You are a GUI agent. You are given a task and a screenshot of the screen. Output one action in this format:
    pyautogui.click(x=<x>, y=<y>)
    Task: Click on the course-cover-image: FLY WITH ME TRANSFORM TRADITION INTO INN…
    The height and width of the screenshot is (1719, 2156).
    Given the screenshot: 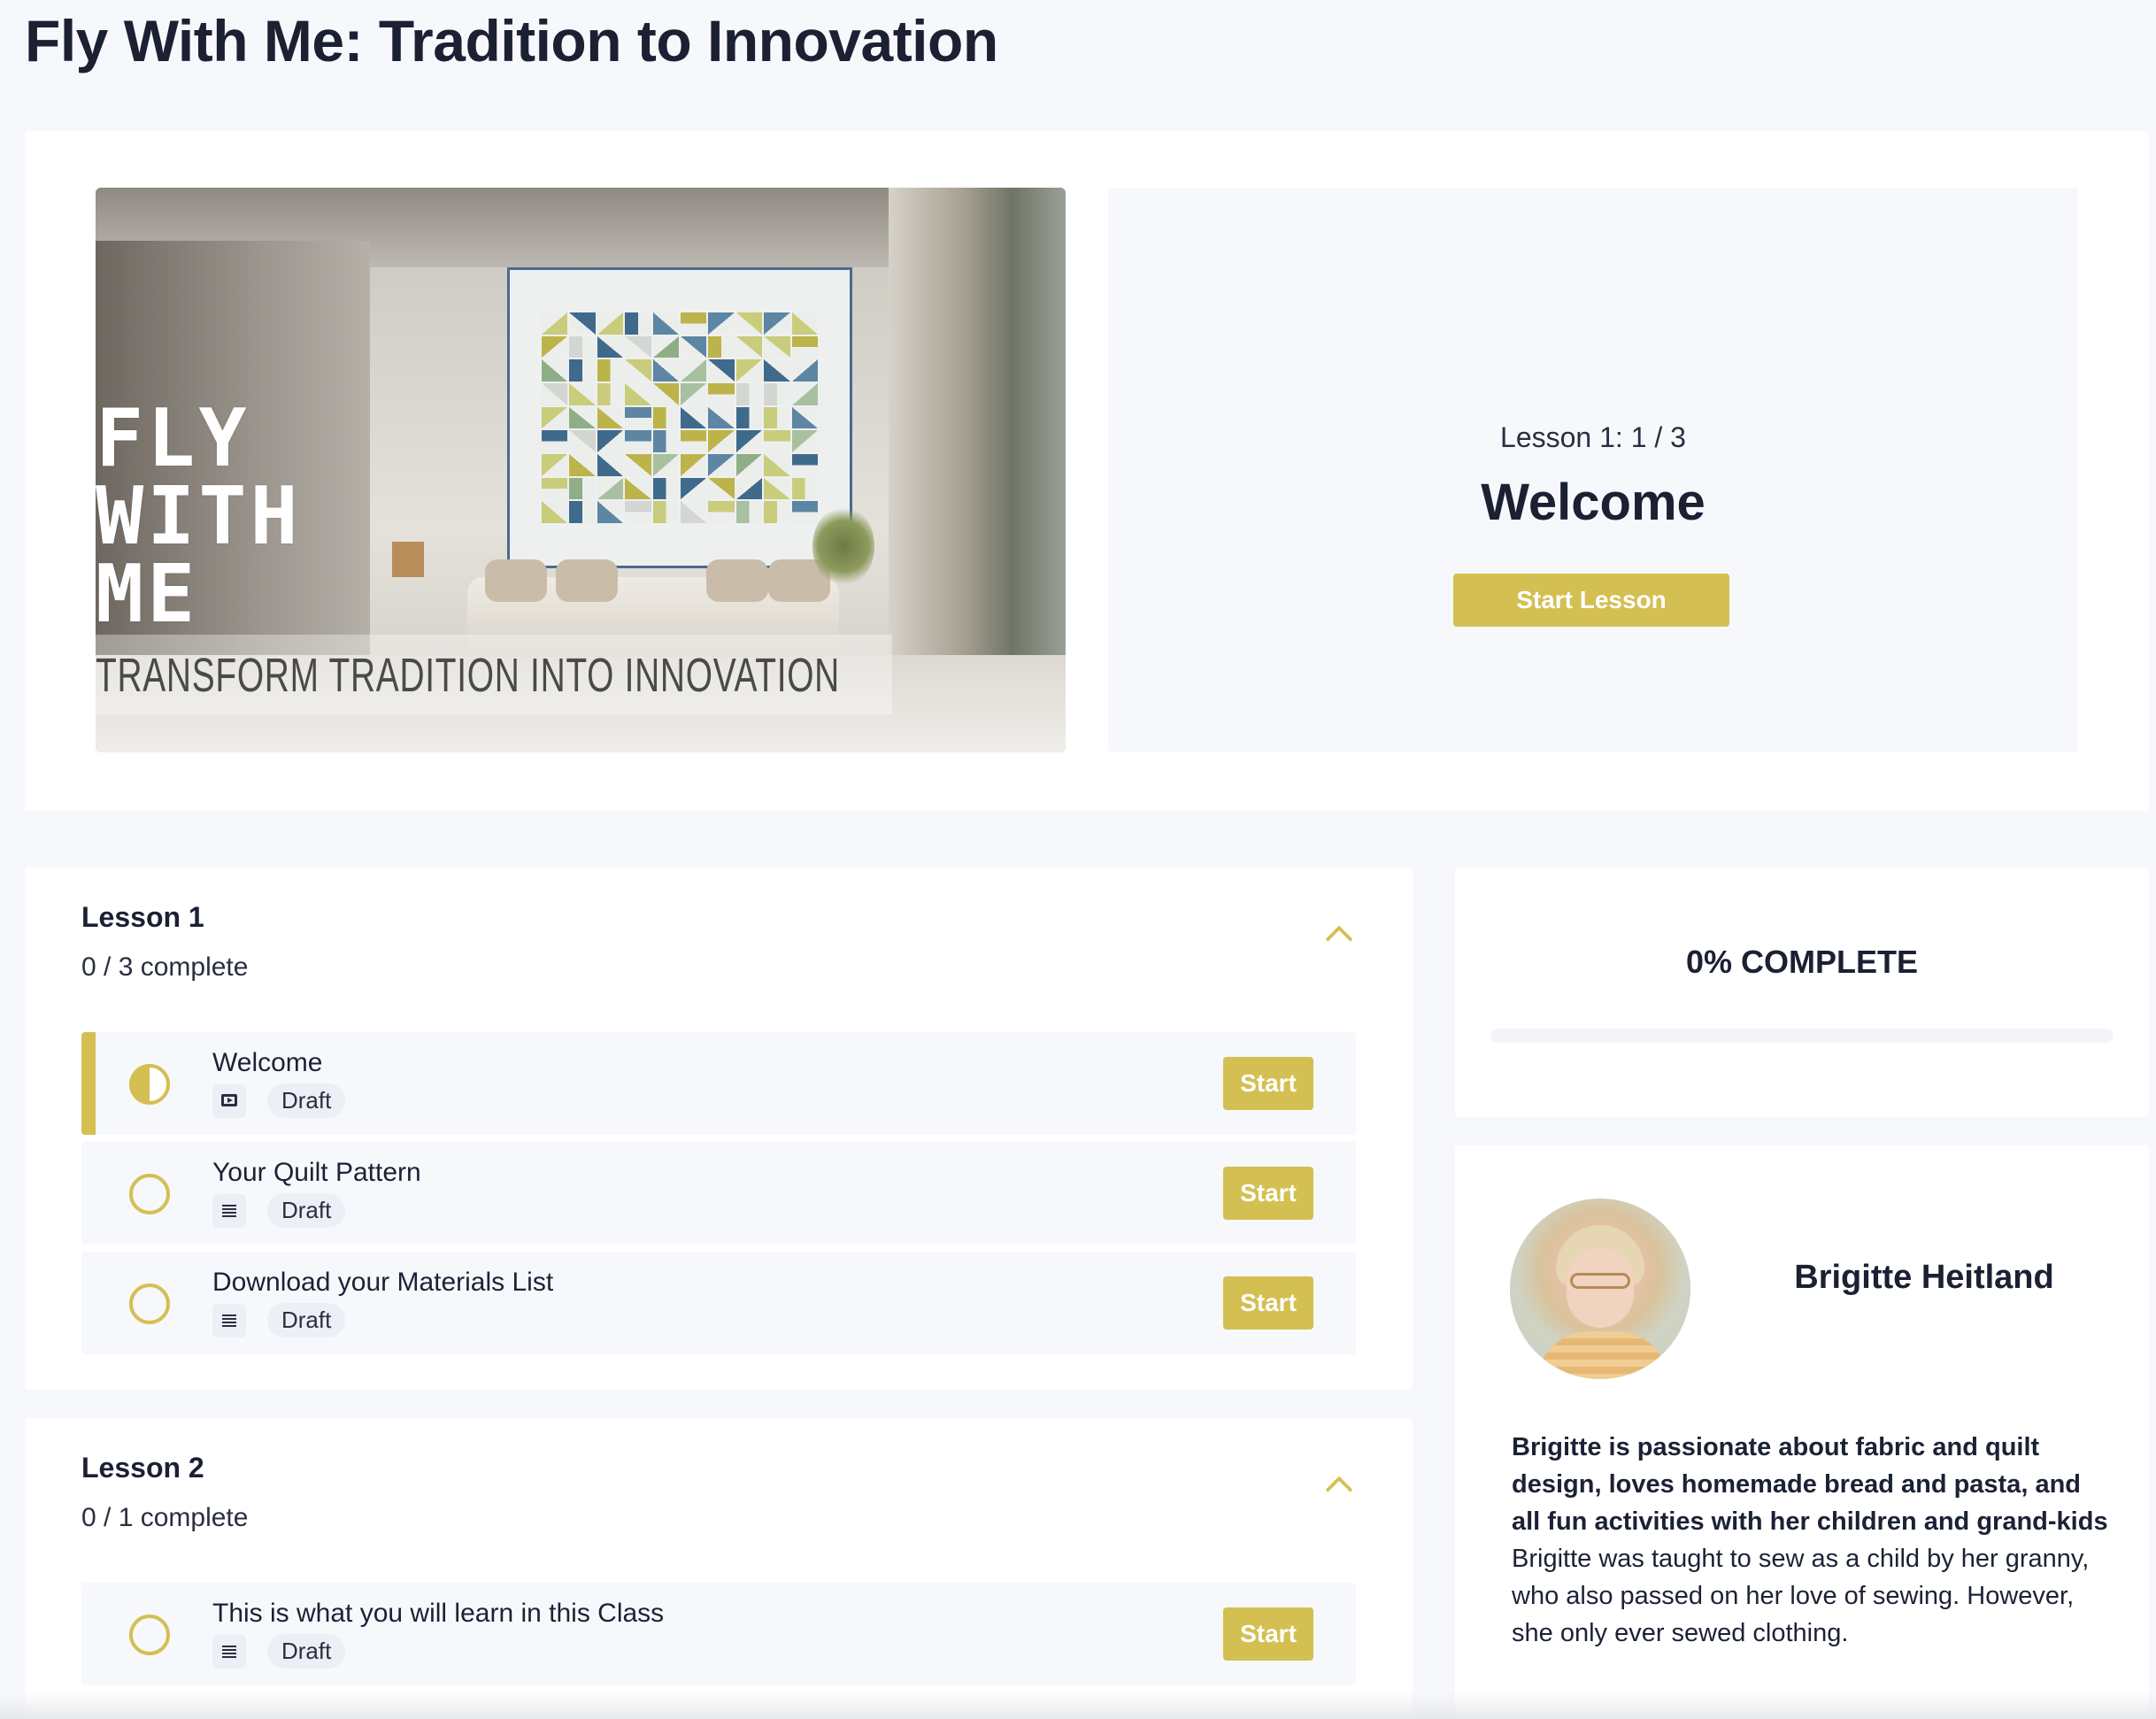 What is the action you would take?
    pyautogui.click(x=581, y=470)
    